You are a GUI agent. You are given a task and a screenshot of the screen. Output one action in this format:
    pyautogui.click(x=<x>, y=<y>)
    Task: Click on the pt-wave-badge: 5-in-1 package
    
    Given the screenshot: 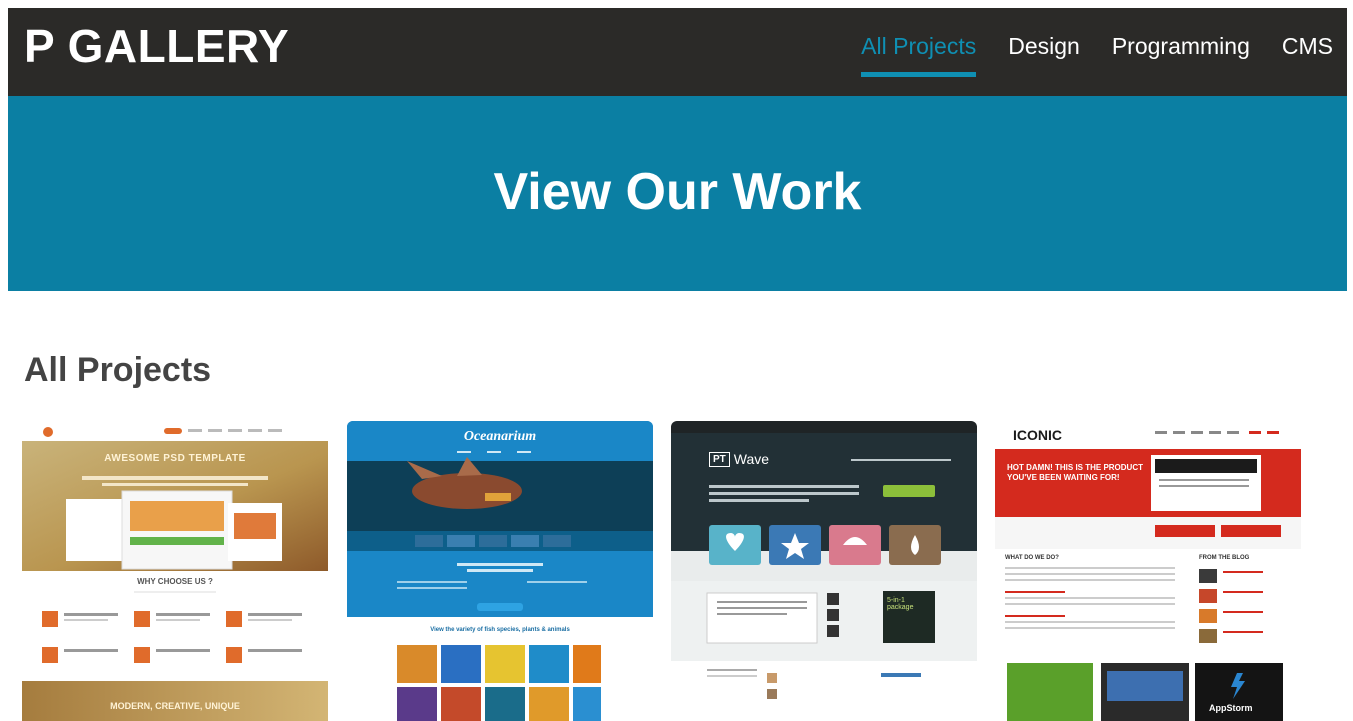 What is the action you would take?
    pyautogui.click(x=900, y=604)
    